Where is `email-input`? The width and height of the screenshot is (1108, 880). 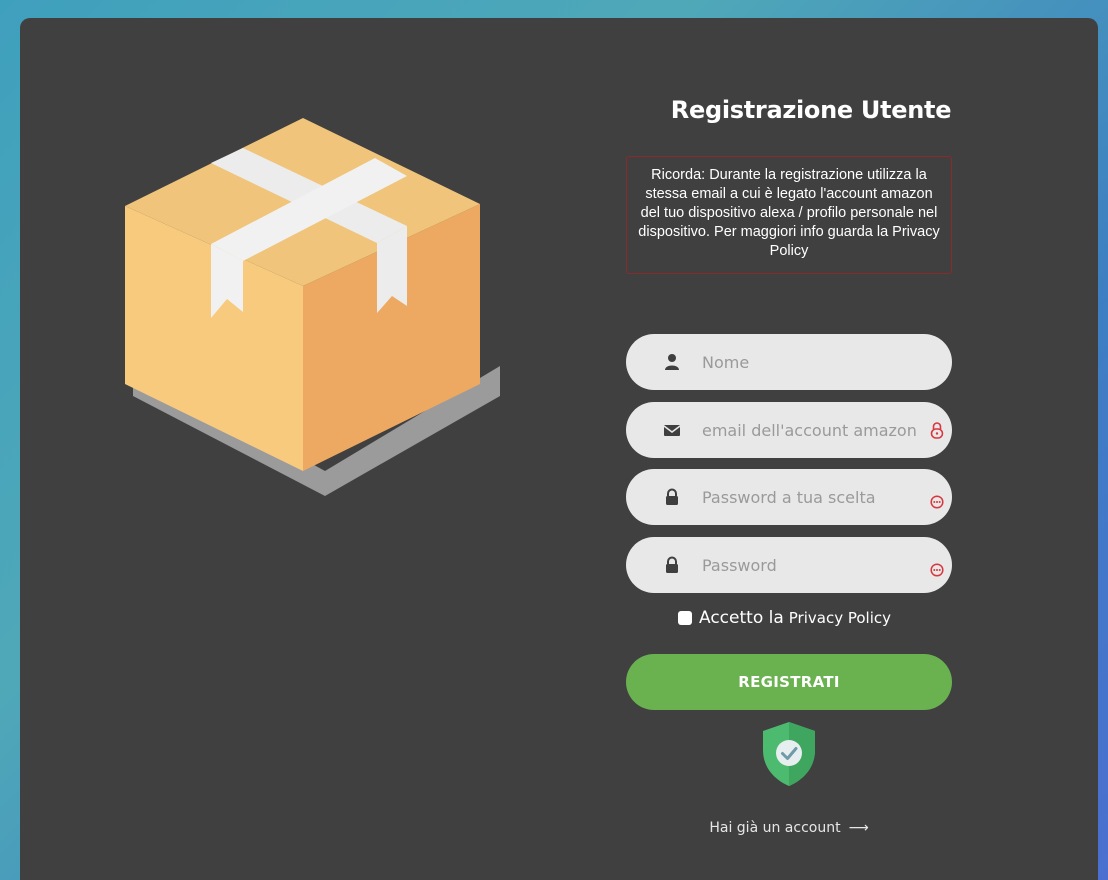
email-input is located at coordinates (812, 430).